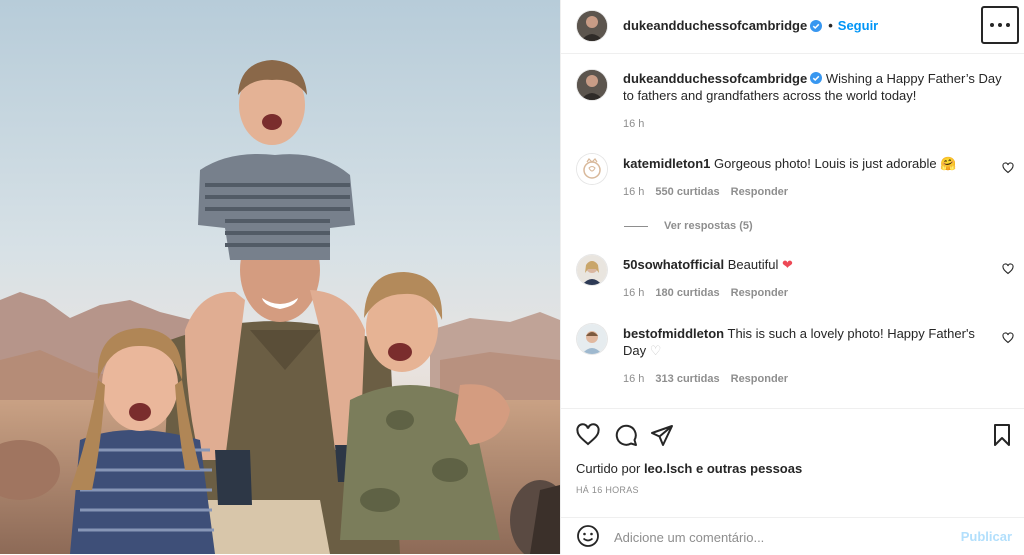  What do you see at coordinates (715, 25) in the screenshot?
I see `author-username: dukeandduchessofcambridge` at bounding box center [715, 25].